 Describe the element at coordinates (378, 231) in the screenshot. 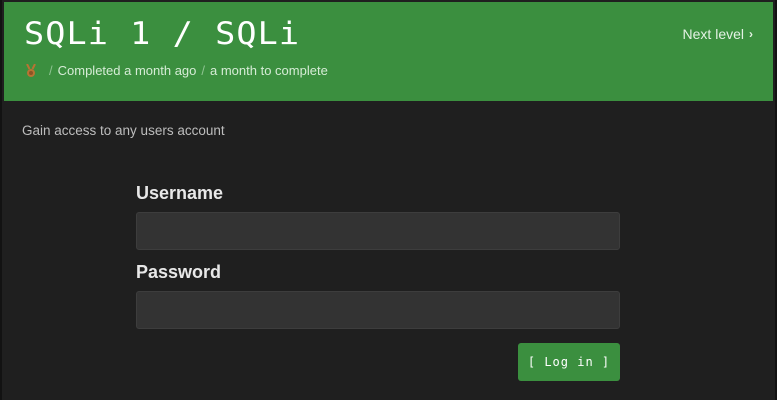

I see `username-input` at that location.